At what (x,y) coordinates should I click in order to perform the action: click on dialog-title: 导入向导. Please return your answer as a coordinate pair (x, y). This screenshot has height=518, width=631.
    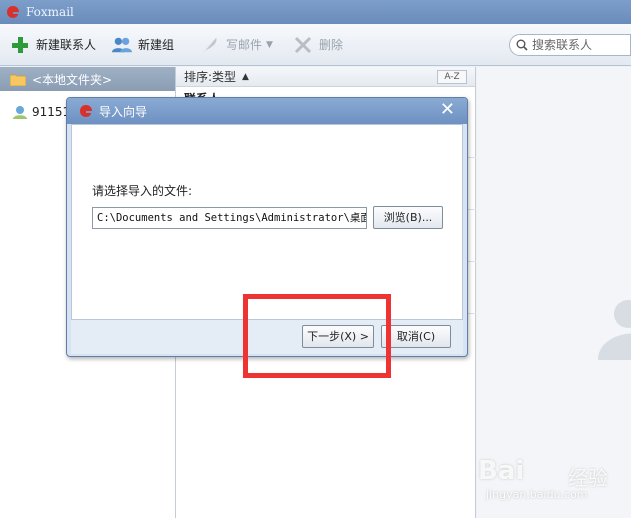
    Looking at the image, I should click on (123, 111).